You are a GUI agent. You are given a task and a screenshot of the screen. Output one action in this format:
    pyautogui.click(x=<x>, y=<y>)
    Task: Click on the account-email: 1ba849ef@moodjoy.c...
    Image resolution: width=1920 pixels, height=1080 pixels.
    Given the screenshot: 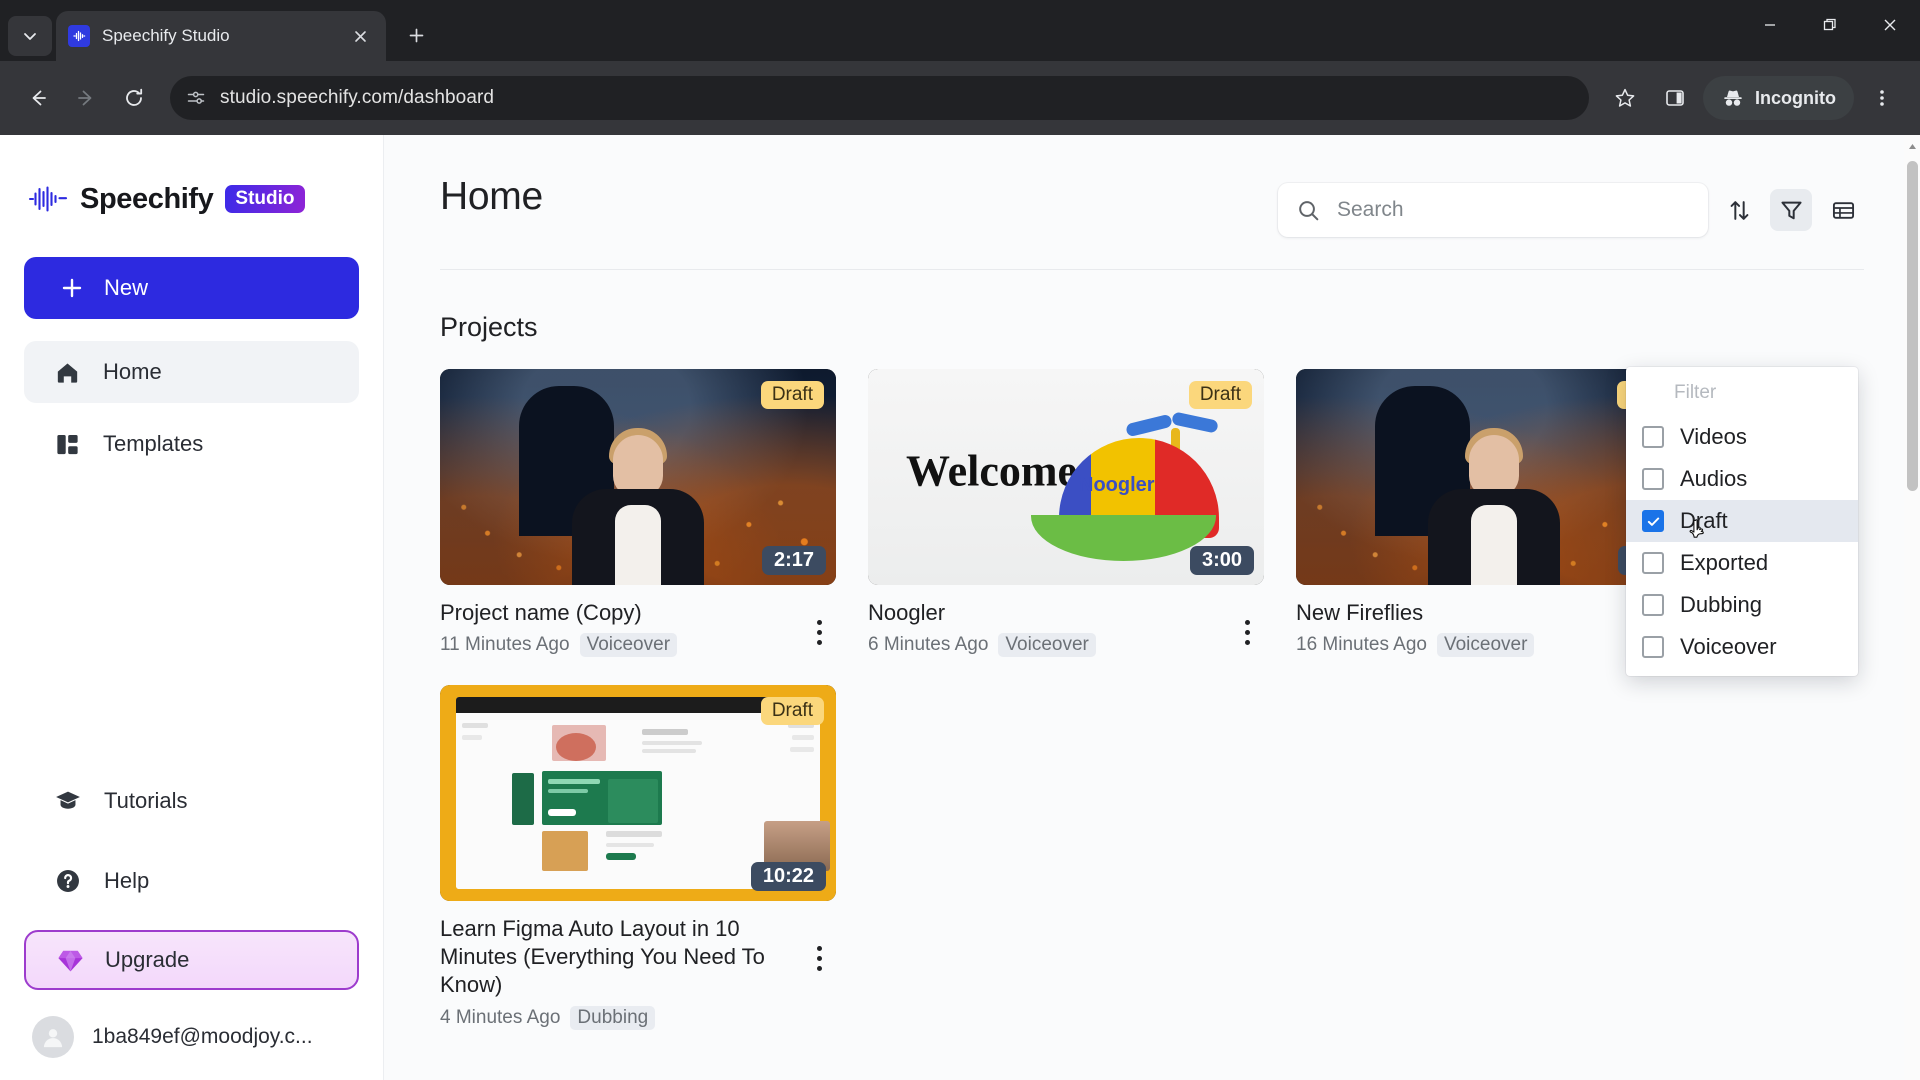 What is the action you would take?
    pyautogui.click(x=202, y=1036)
    